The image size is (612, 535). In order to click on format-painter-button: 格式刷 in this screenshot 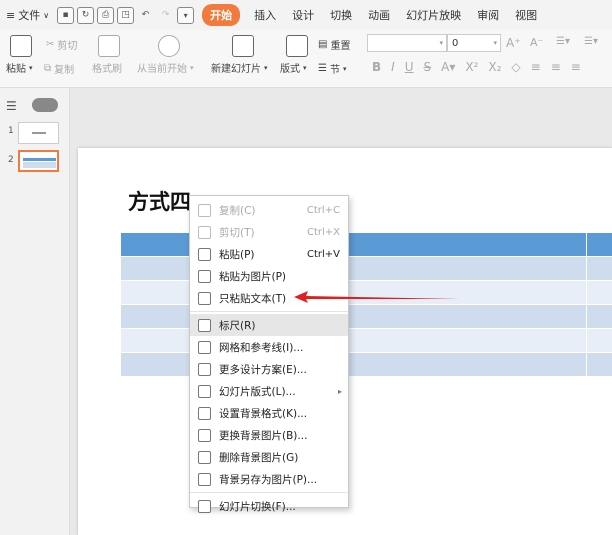, I will do `click(107, 67)`.